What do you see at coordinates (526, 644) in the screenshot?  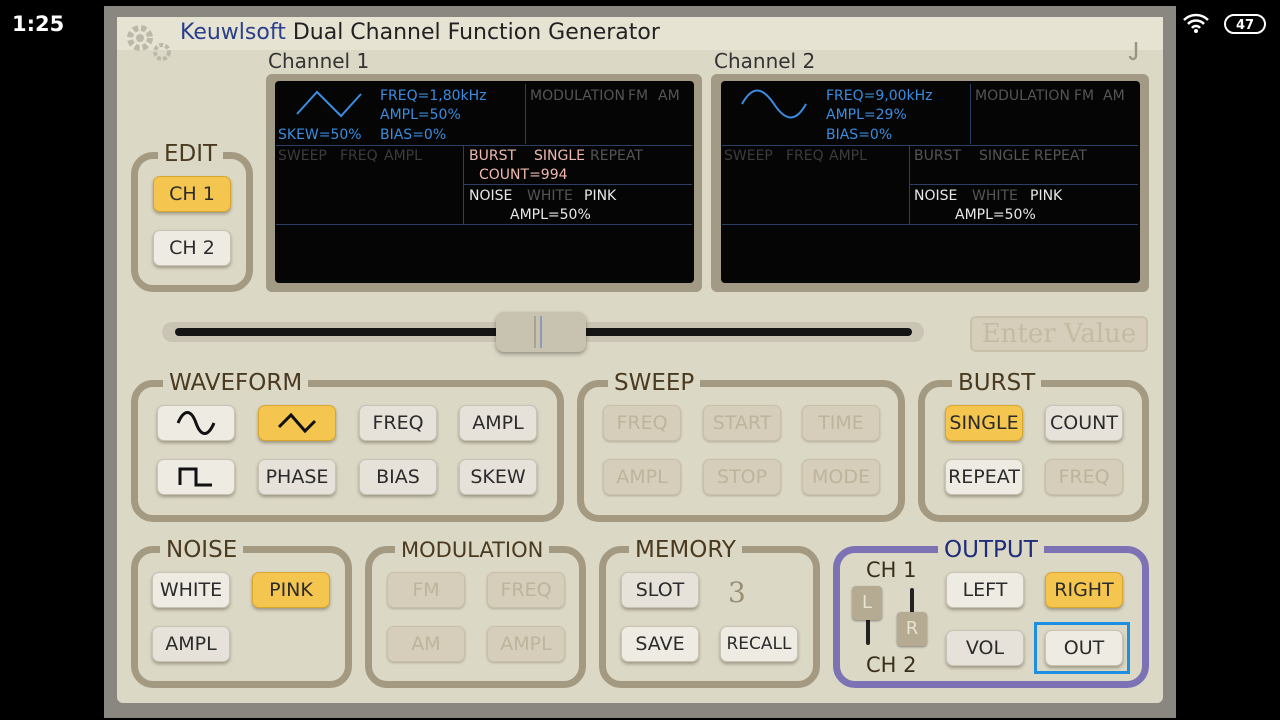 I see `modulation-ampl-button: AMPL` at bounding box center [526, 644].